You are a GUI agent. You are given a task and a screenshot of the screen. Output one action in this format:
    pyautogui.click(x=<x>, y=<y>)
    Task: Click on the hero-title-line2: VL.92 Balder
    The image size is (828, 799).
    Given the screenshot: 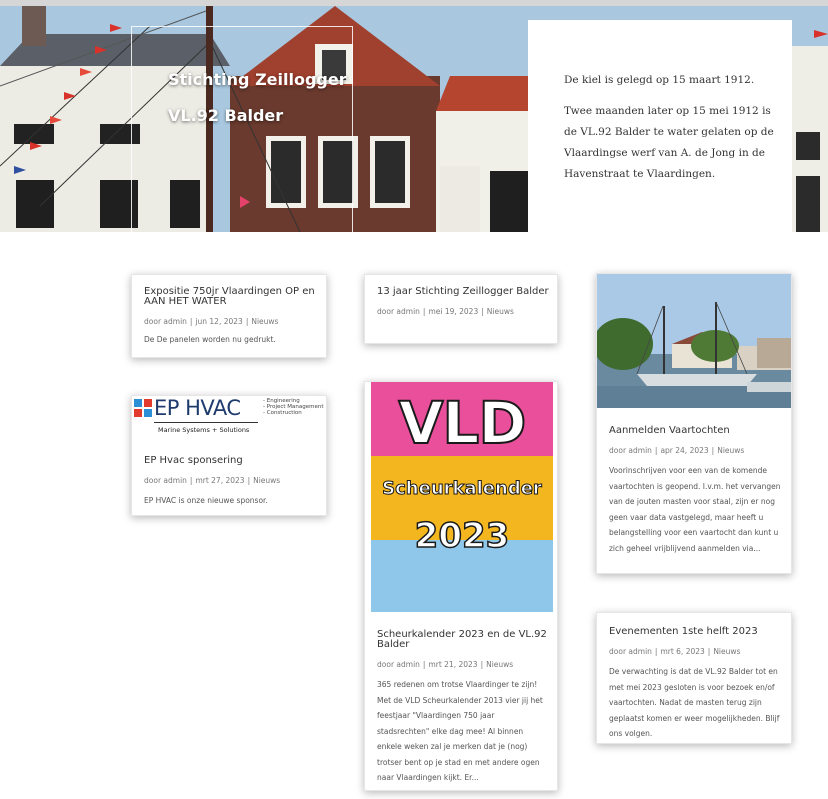 What is the action you would take?
    pyautogui.click(x=226, y=115)
    